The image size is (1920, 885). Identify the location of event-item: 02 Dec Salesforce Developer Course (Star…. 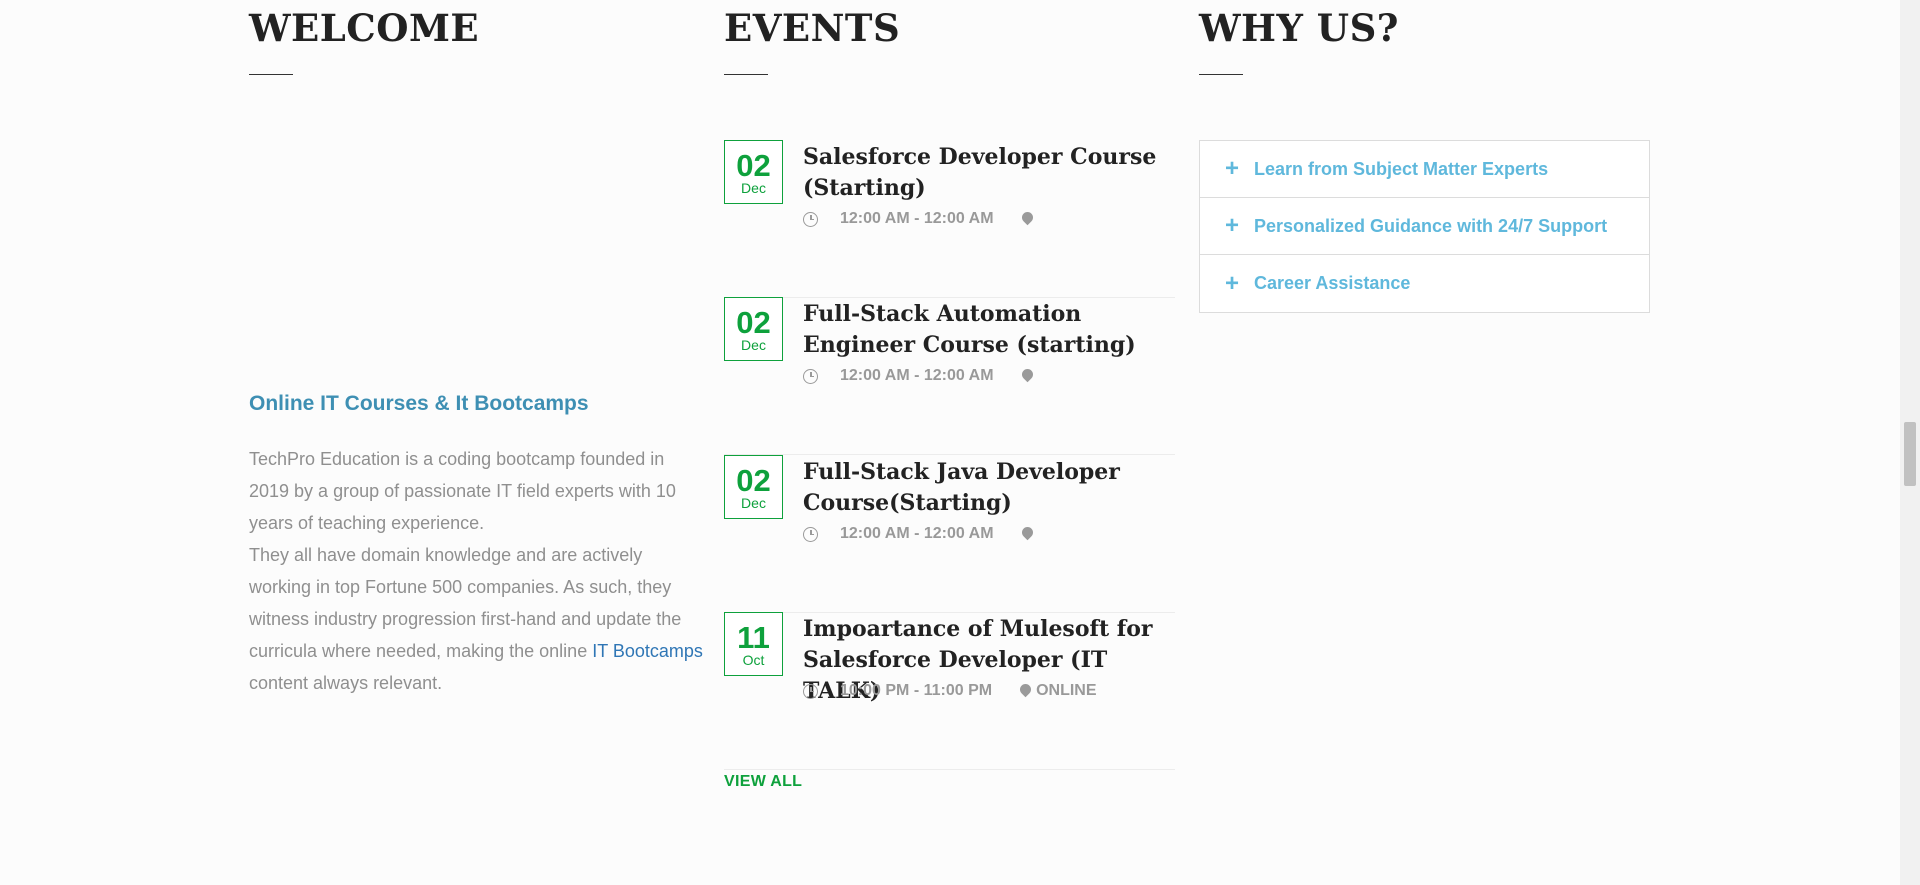
(949, 219).